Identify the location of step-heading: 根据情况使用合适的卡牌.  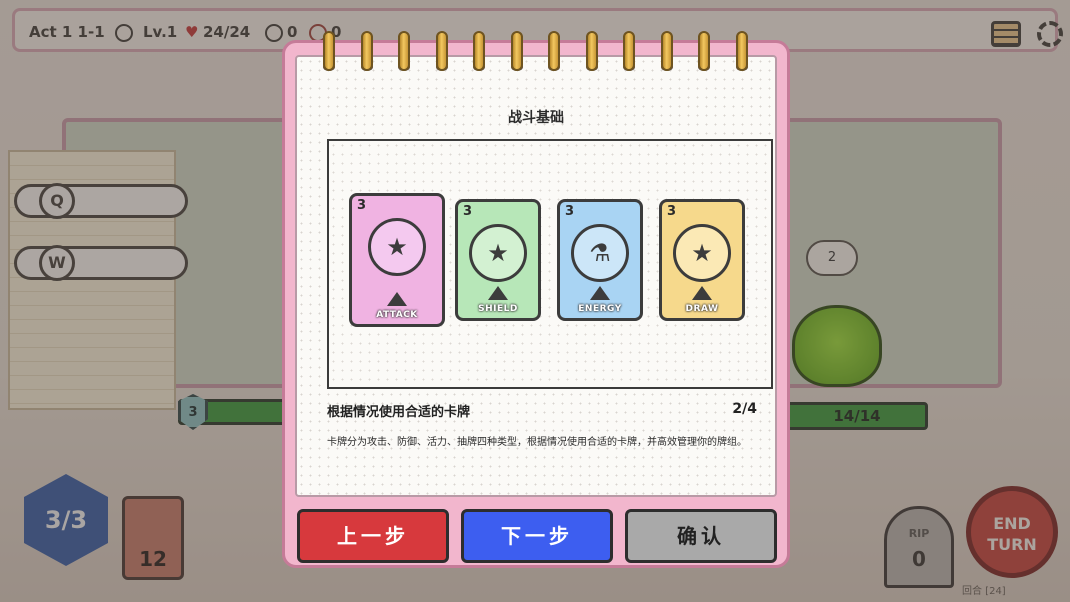
(399, 412).